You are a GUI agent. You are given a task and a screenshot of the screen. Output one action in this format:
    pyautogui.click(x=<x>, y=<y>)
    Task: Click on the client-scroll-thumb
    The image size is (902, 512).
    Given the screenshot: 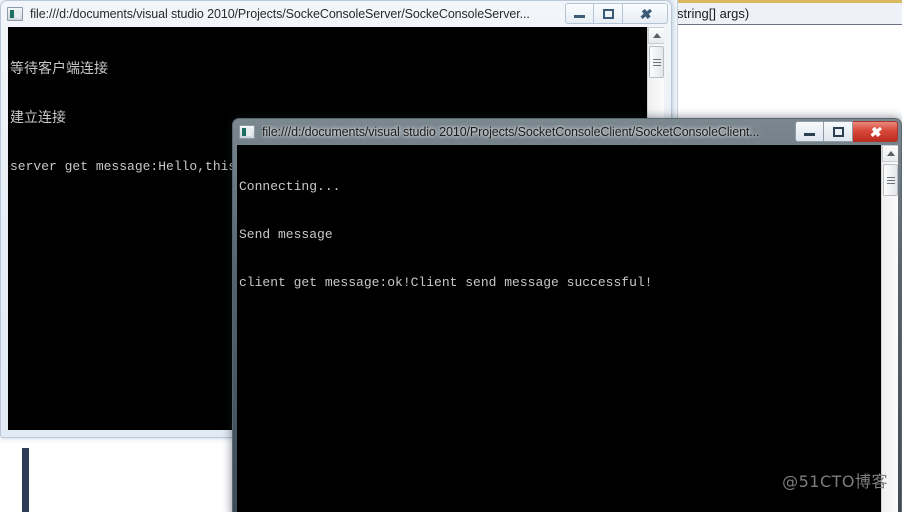 What is the action you would take?
    pyautogui.click(x=890, y=180)
    